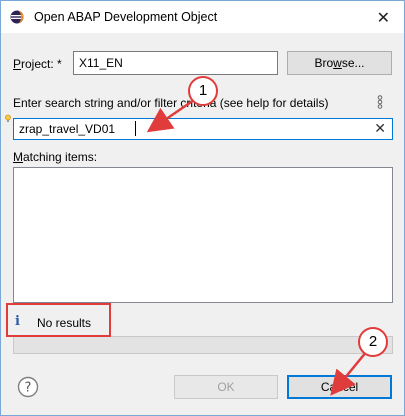 This screenshot has height=416, width=405. What do you see at coordinates (380, 102) in the screenshot?
I see `help-icon` at bounding box center [380, 102].